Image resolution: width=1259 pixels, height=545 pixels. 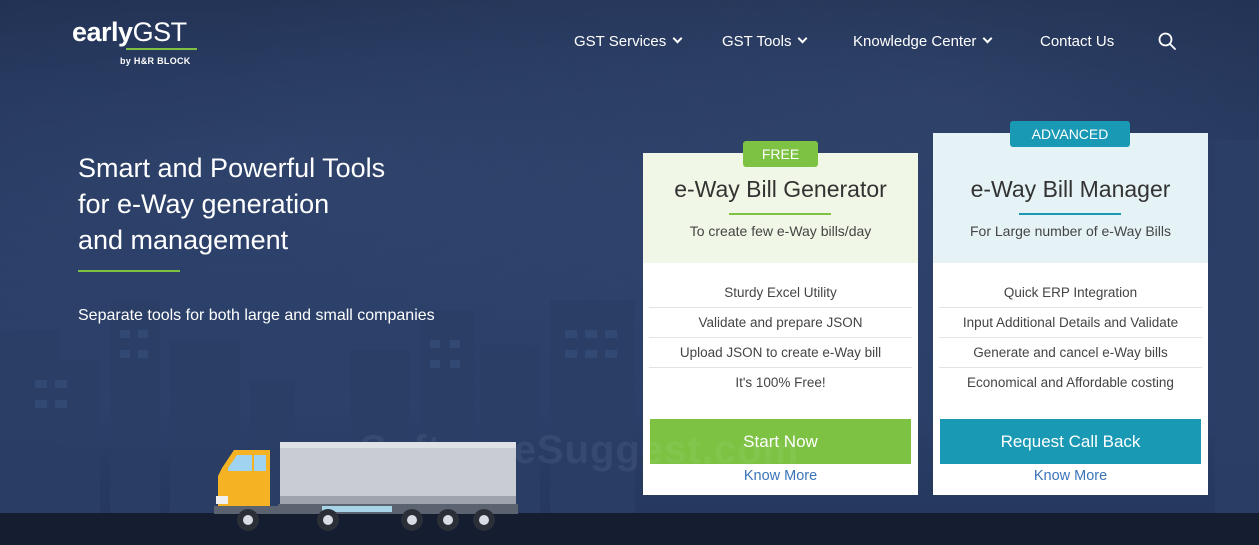 What do you see at coordinates (780, 323) in the screenshot?
I see `list-item: Validate and prepare JSON` at bounding box center [780, 323].